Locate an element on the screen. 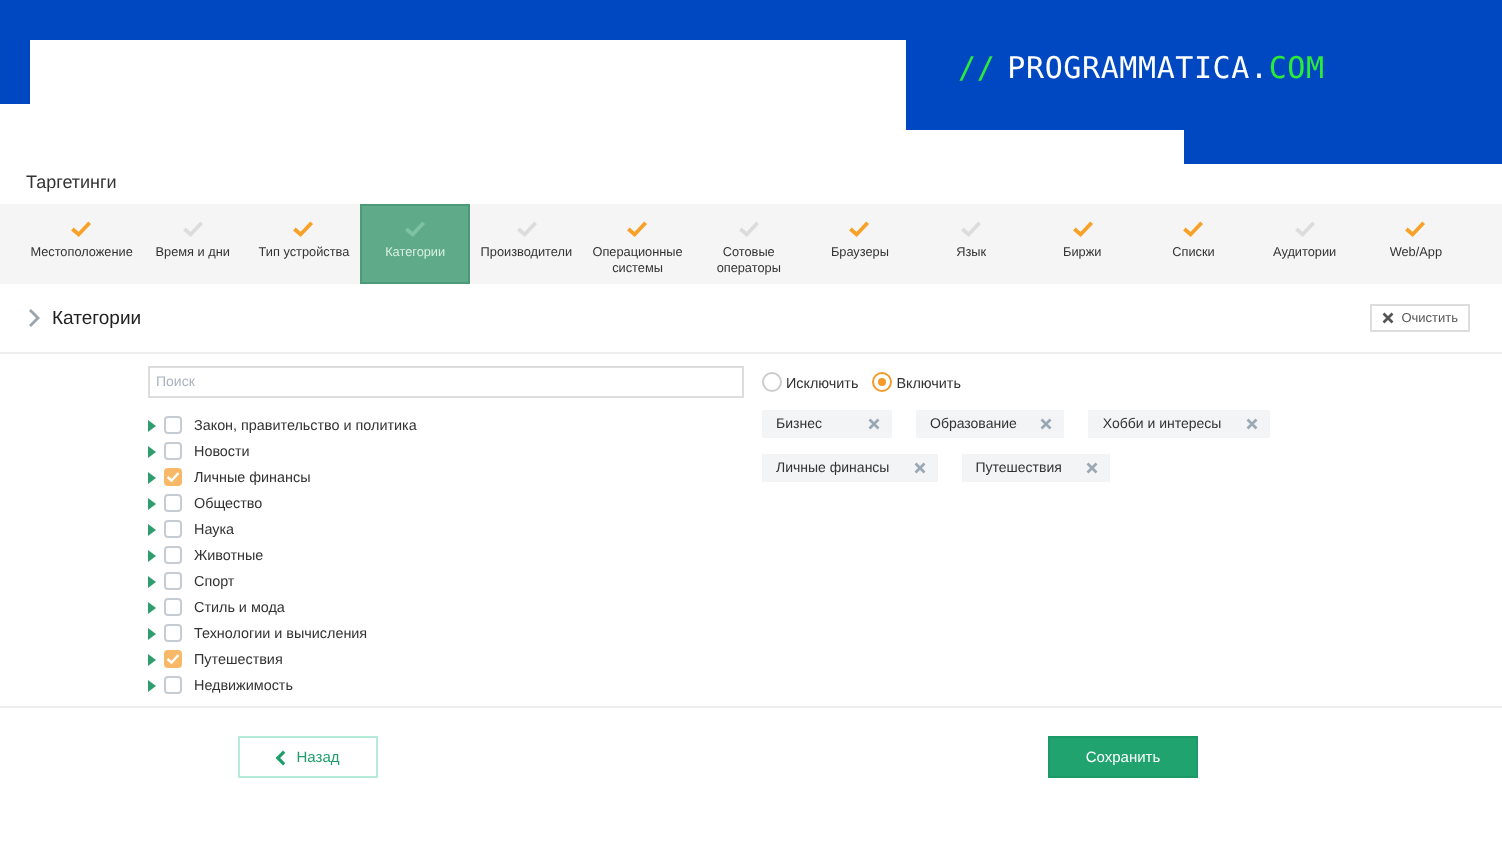  section-title: Категории is located at coordinates (98, 318).